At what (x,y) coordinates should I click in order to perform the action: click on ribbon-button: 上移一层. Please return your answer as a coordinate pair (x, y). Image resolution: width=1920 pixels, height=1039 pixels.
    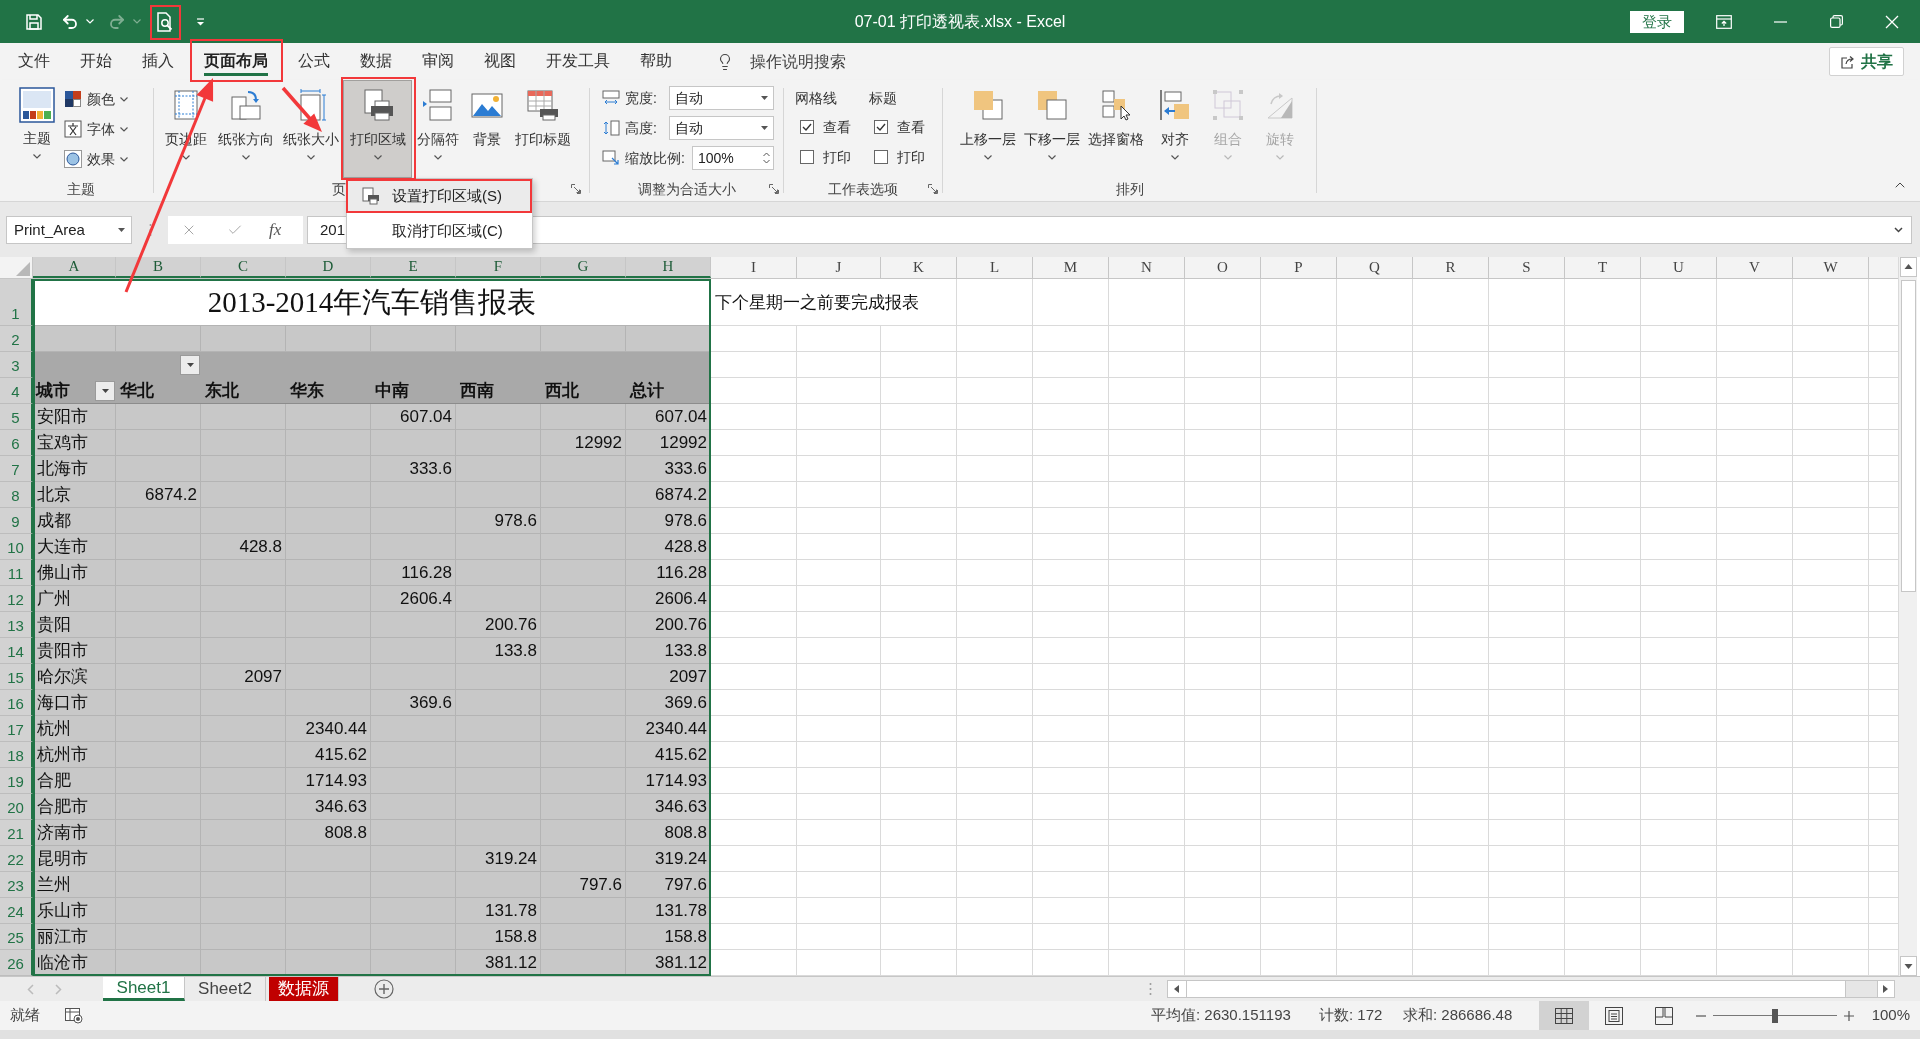
    Looking at the image, I should click on (988, 129).